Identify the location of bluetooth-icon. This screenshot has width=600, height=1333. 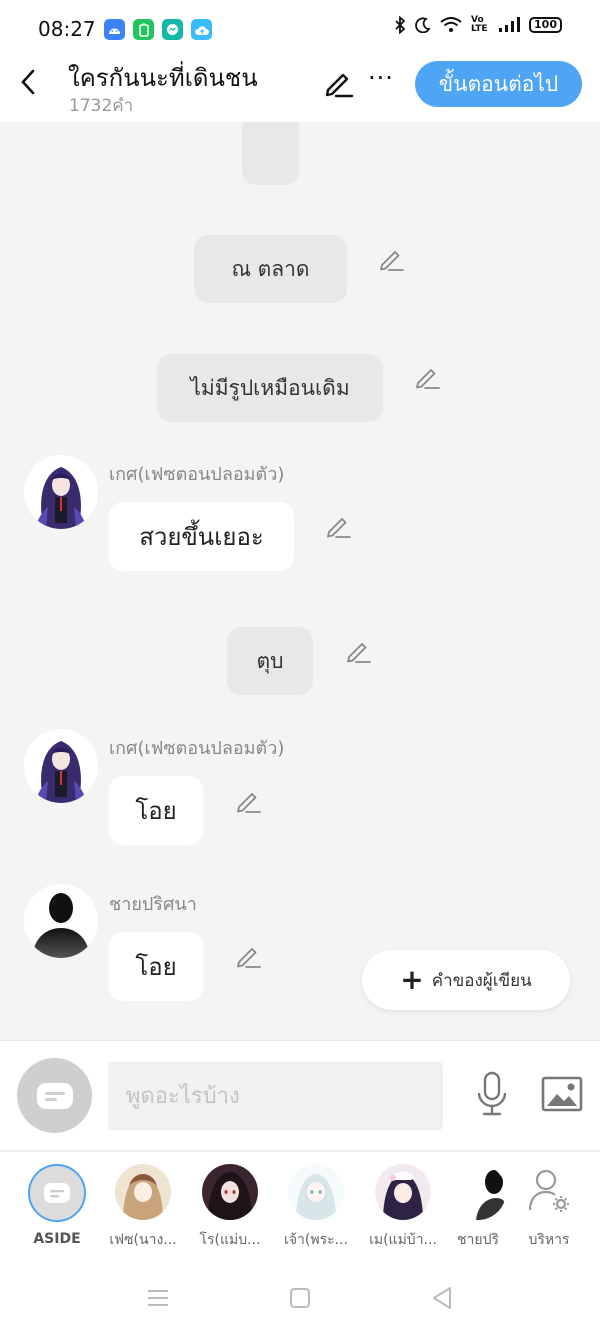
(400, 25).